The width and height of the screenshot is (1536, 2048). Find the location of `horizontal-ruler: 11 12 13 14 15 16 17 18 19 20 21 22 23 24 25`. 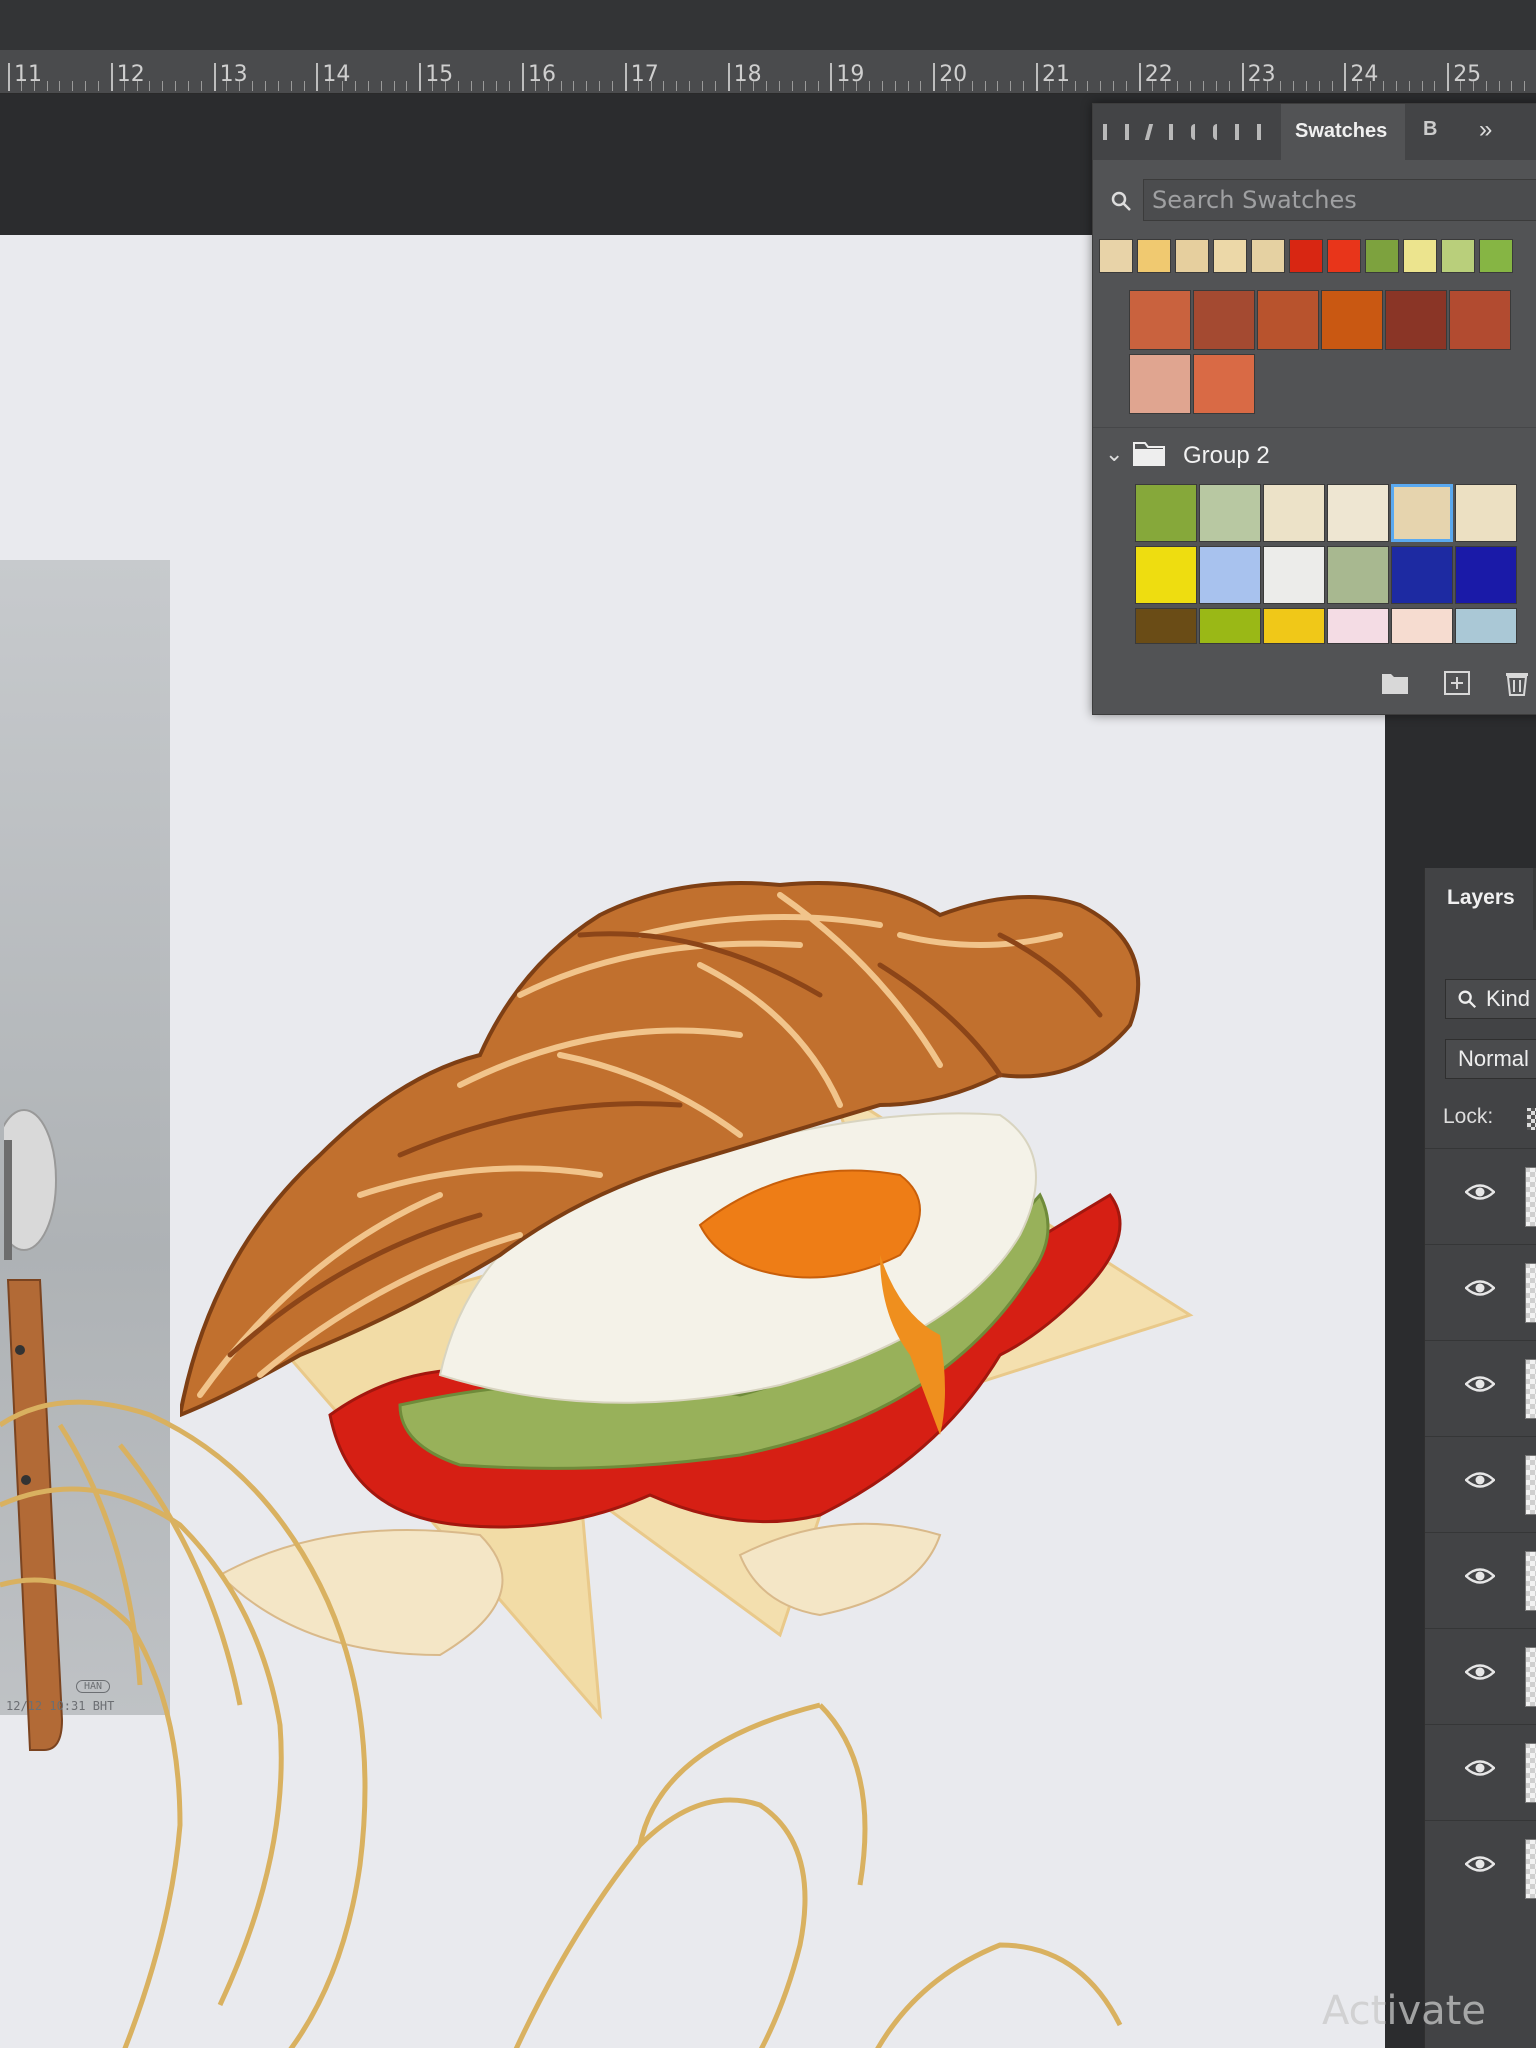

horizontal-ruler: 11 12 13 14 15 16 17 18 19 20 21 22 23 24 25 is located at coordinates (768, 72).